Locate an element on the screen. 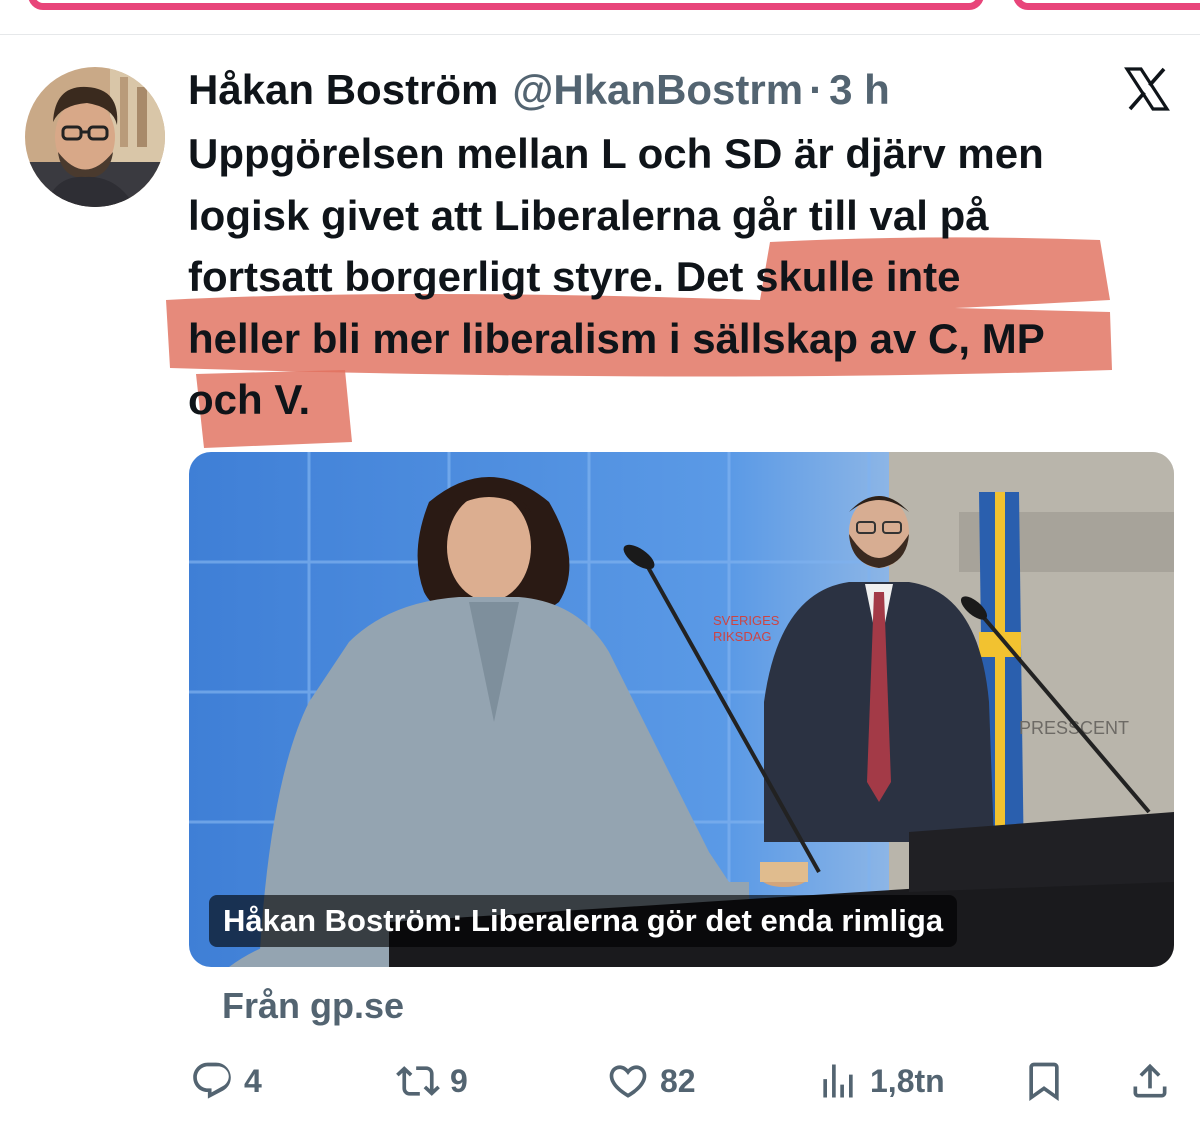 The height and width of the screenshot is (1134, 1200). backdrop-text: RIKSDAG is located at coordinates (742, 636).